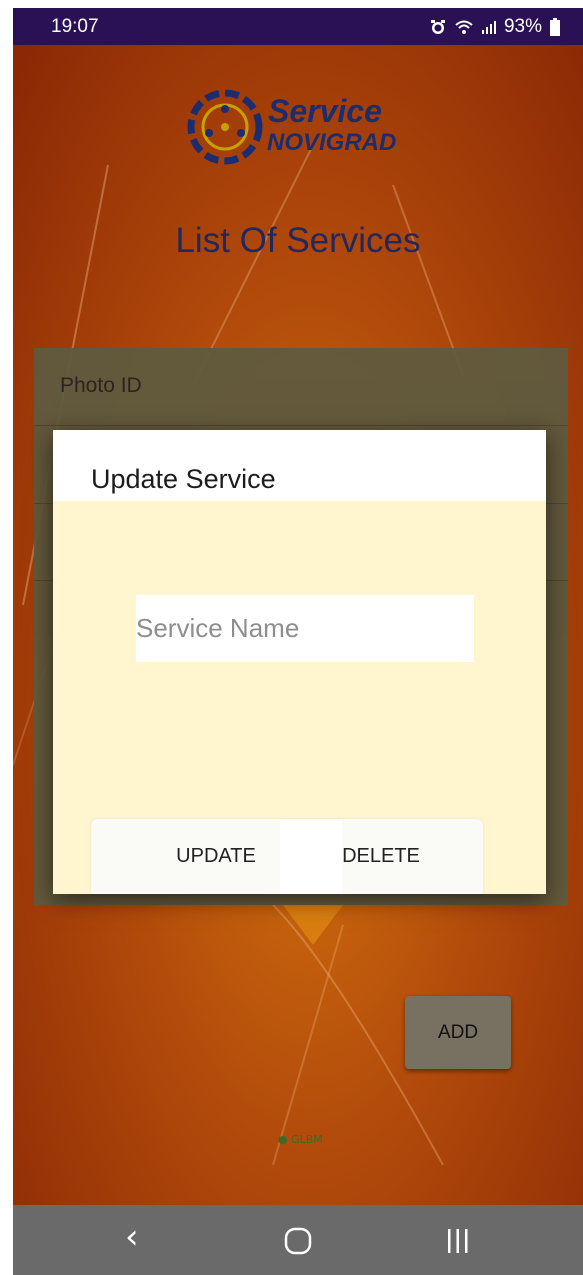  I want to click on recents-icon, so click(458, 1241).